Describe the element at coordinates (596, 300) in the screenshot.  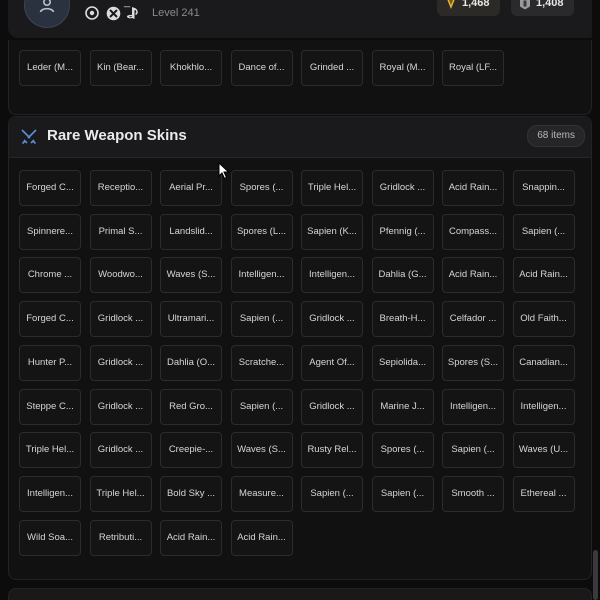
I see `scrollbar-track` at that location.